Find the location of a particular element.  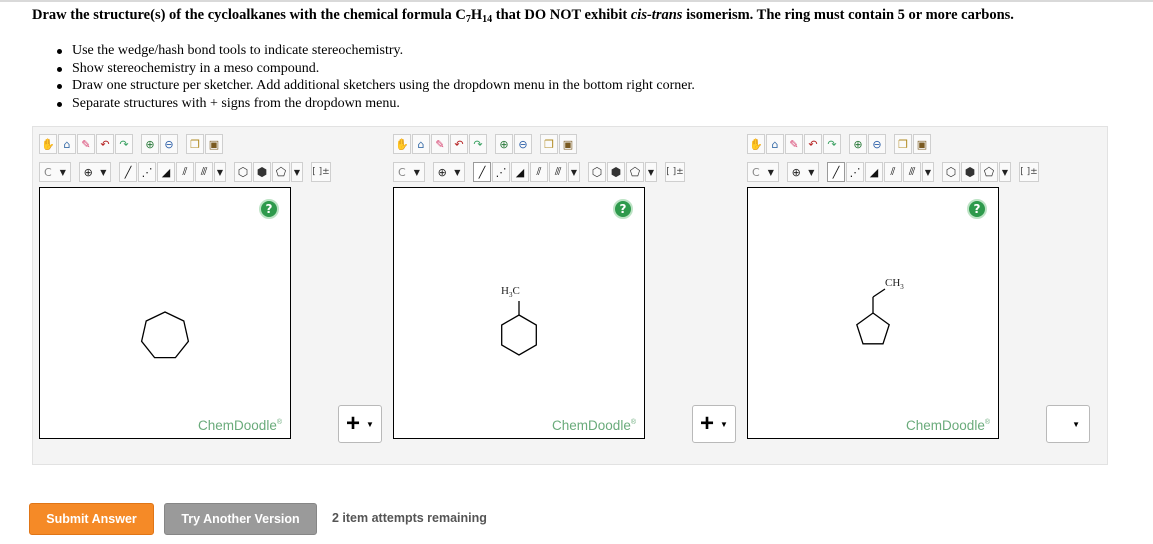

pentagon-ring-icon: ⬠ is located at coordinates (989, 172).